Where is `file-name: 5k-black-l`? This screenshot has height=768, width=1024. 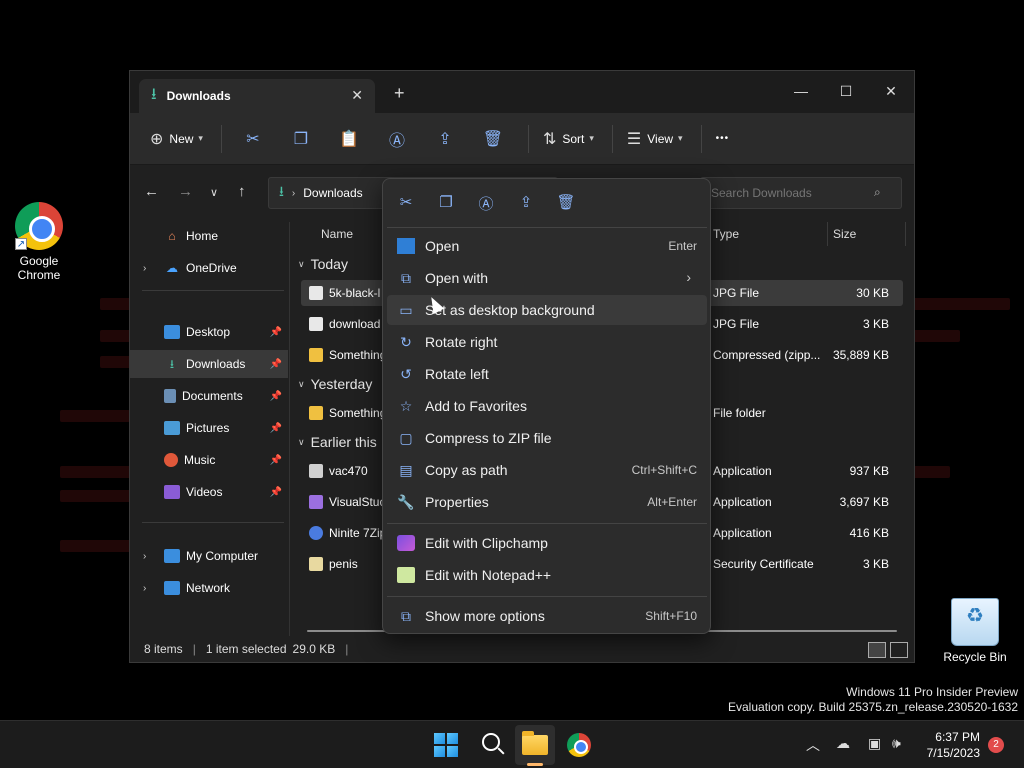 file-name: 5k-black-l is located at coordinates (355, 293).